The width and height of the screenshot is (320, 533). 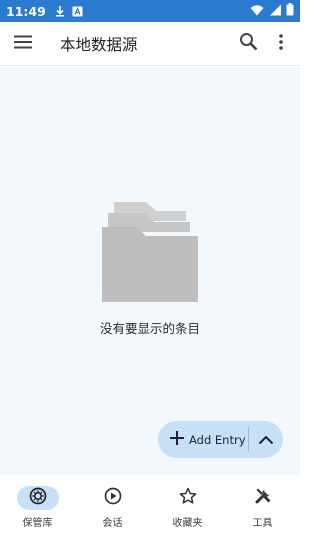 I want to click on chevron-up-icon, so click(x=266, y=439).